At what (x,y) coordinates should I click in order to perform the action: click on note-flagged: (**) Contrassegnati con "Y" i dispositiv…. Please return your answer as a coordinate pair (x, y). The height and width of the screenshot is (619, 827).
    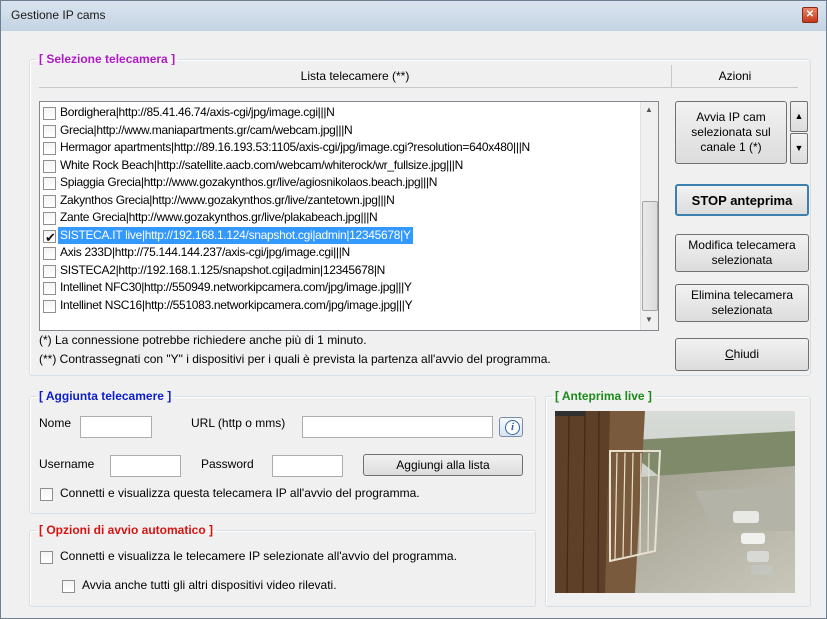
    Looking at the image, I should click on (295, 359).